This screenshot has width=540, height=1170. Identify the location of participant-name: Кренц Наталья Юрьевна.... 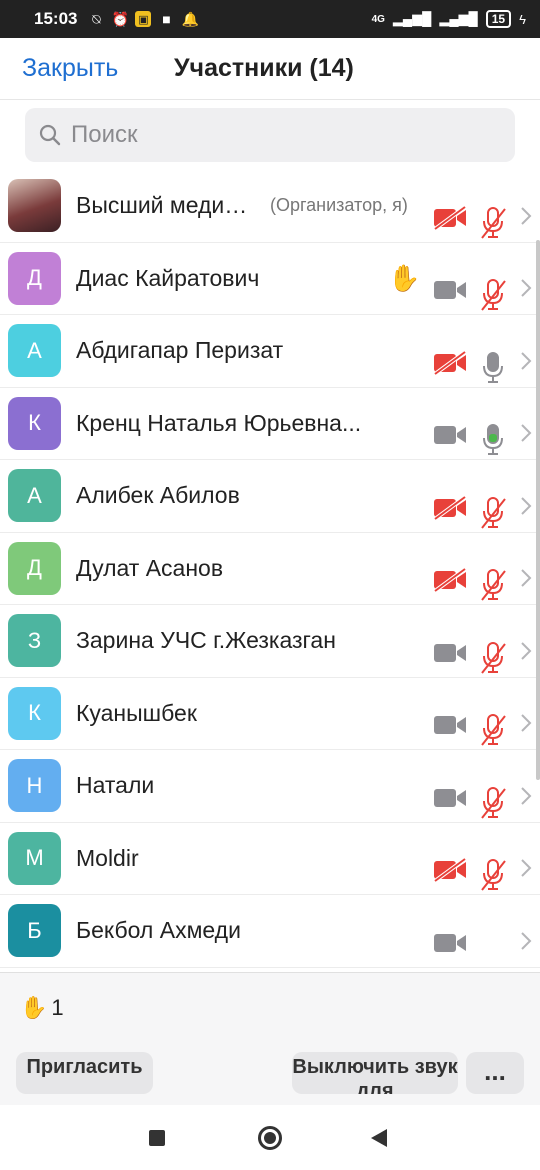
(219, 422).